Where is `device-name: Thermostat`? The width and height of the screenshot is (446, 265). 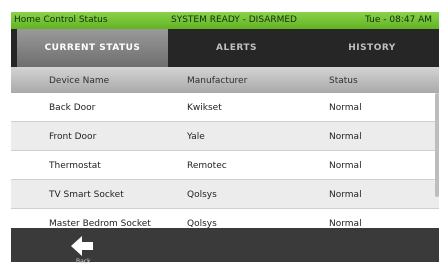
device-name: Thermostat is located at coordinates (75, 166).